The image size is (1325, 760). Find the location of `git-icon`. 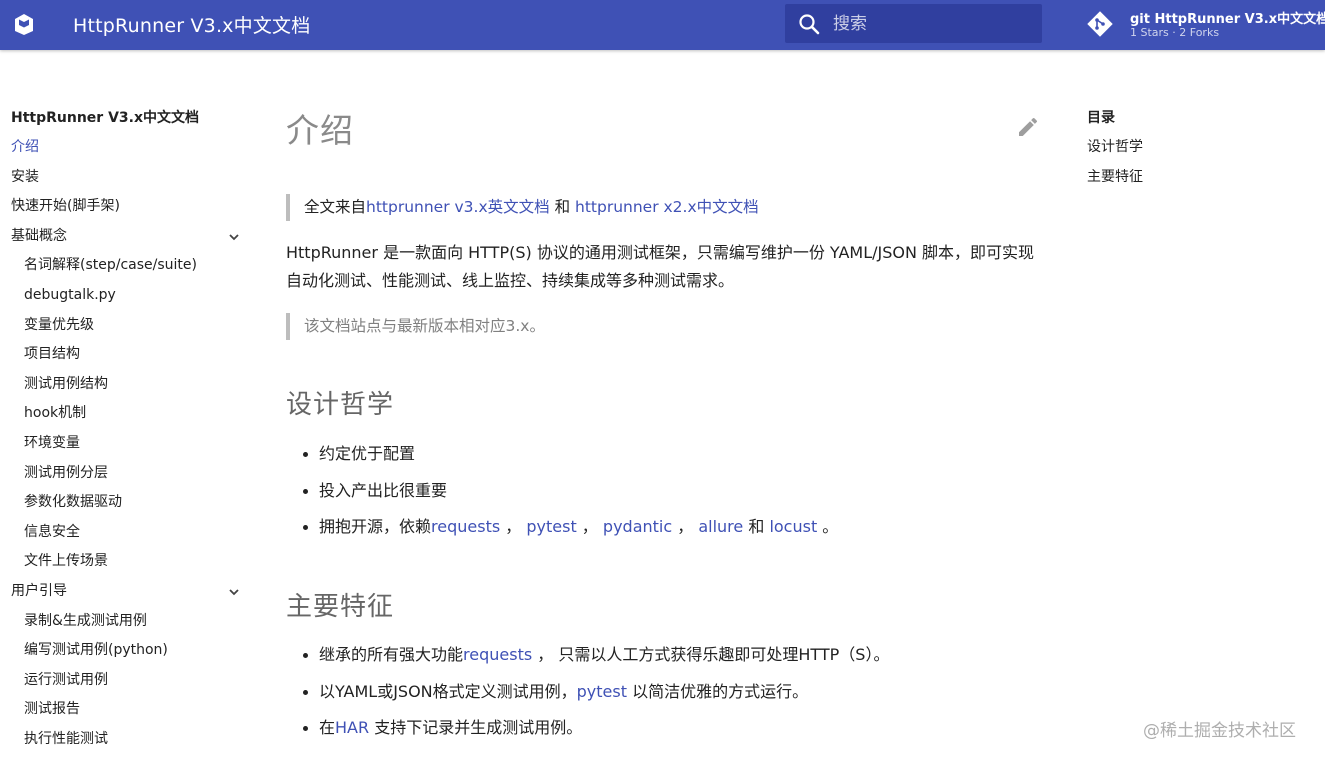

git-icon is located at coordinates (1100, 24).